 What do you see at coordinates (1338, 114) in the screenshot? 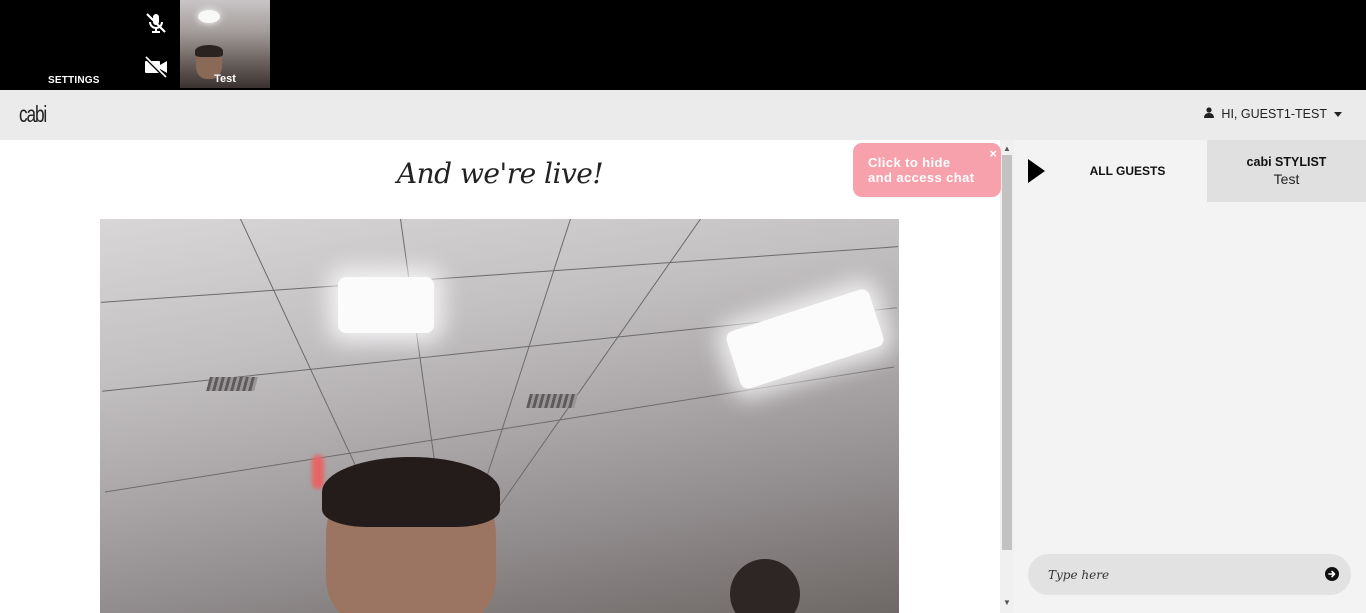
I see `chevron-down-icon` at bounding box center [1338, 114].